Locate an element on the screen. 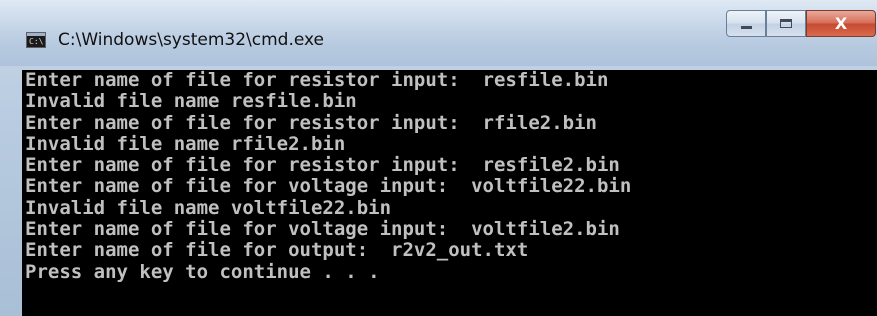  maximize-button is located at coordinates (786, 23).